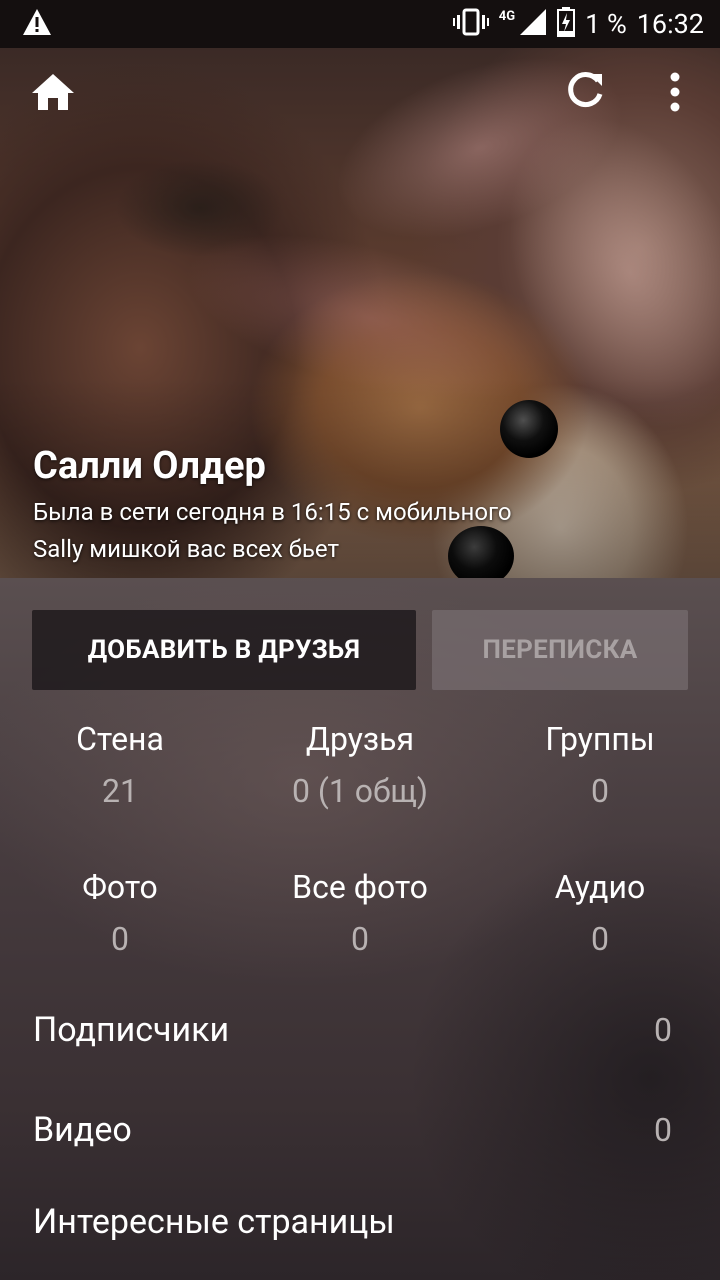 This screenshot has height=1280, width=720. What do you see at coordinates (214, 1222) in the screenshot?
I see `list-item-label: Интересные страницы` at bounding box center [214, 1222].